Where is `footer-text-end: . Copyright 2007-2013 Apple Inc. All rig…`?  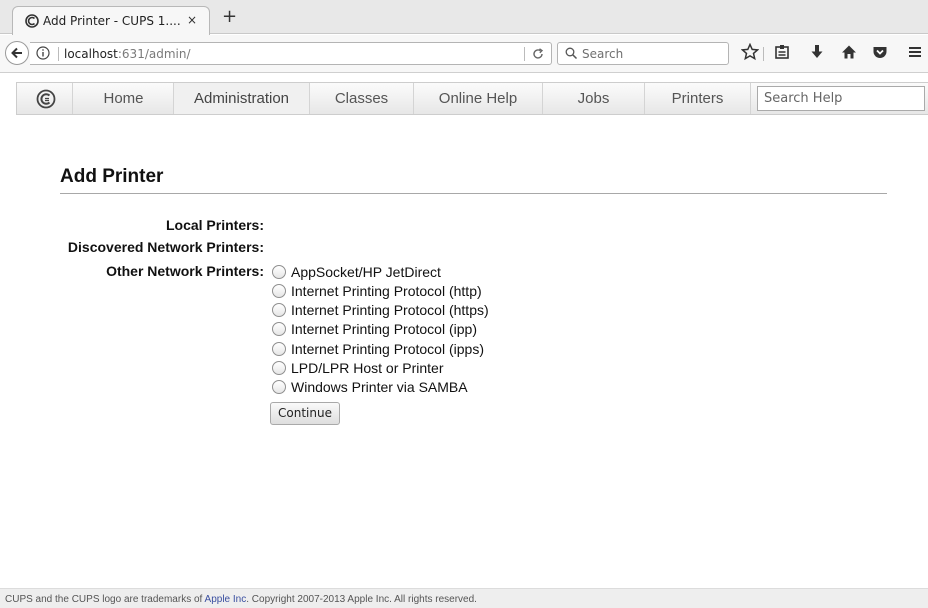 footer-text-end: . Copyright 2007-2013 Apple Inc. All rig… is located at coordinates (361, 599).